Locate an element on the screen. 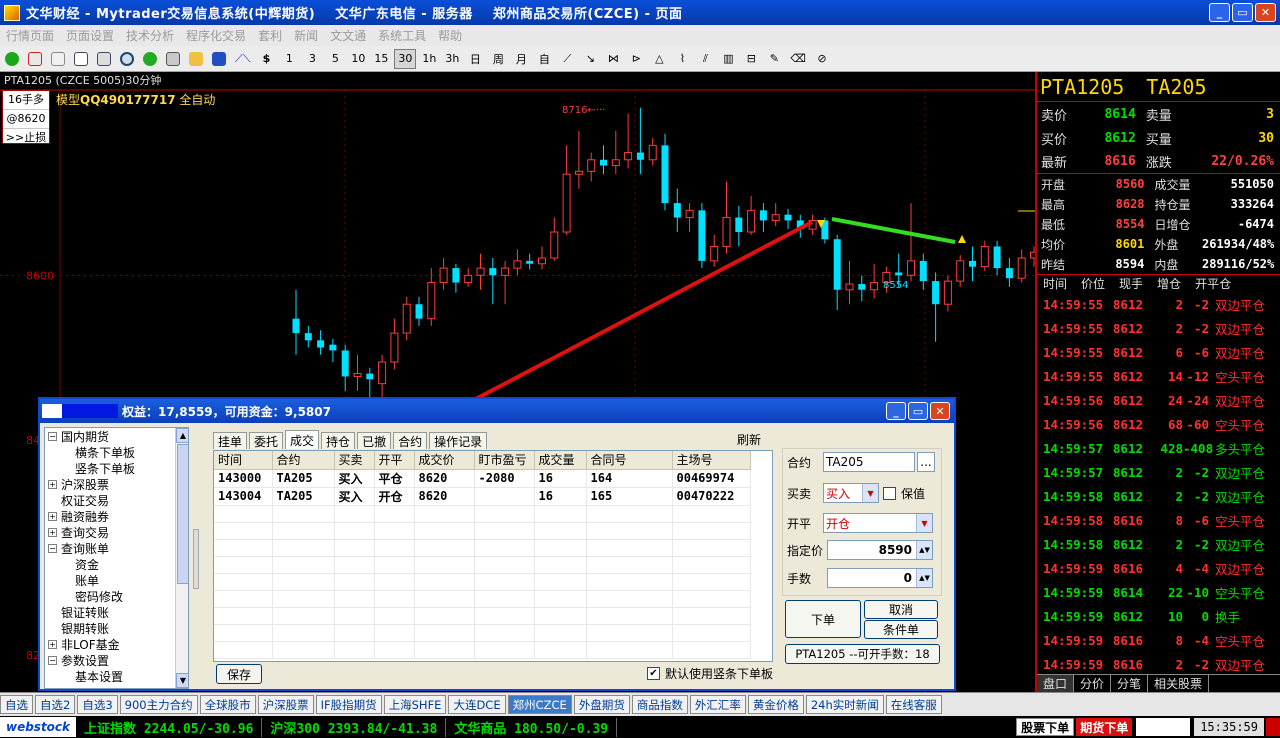 The height and width of the screenshot is (738, 1280). menu-quote-page: 行情页面 is located at coordinates (30, 35).